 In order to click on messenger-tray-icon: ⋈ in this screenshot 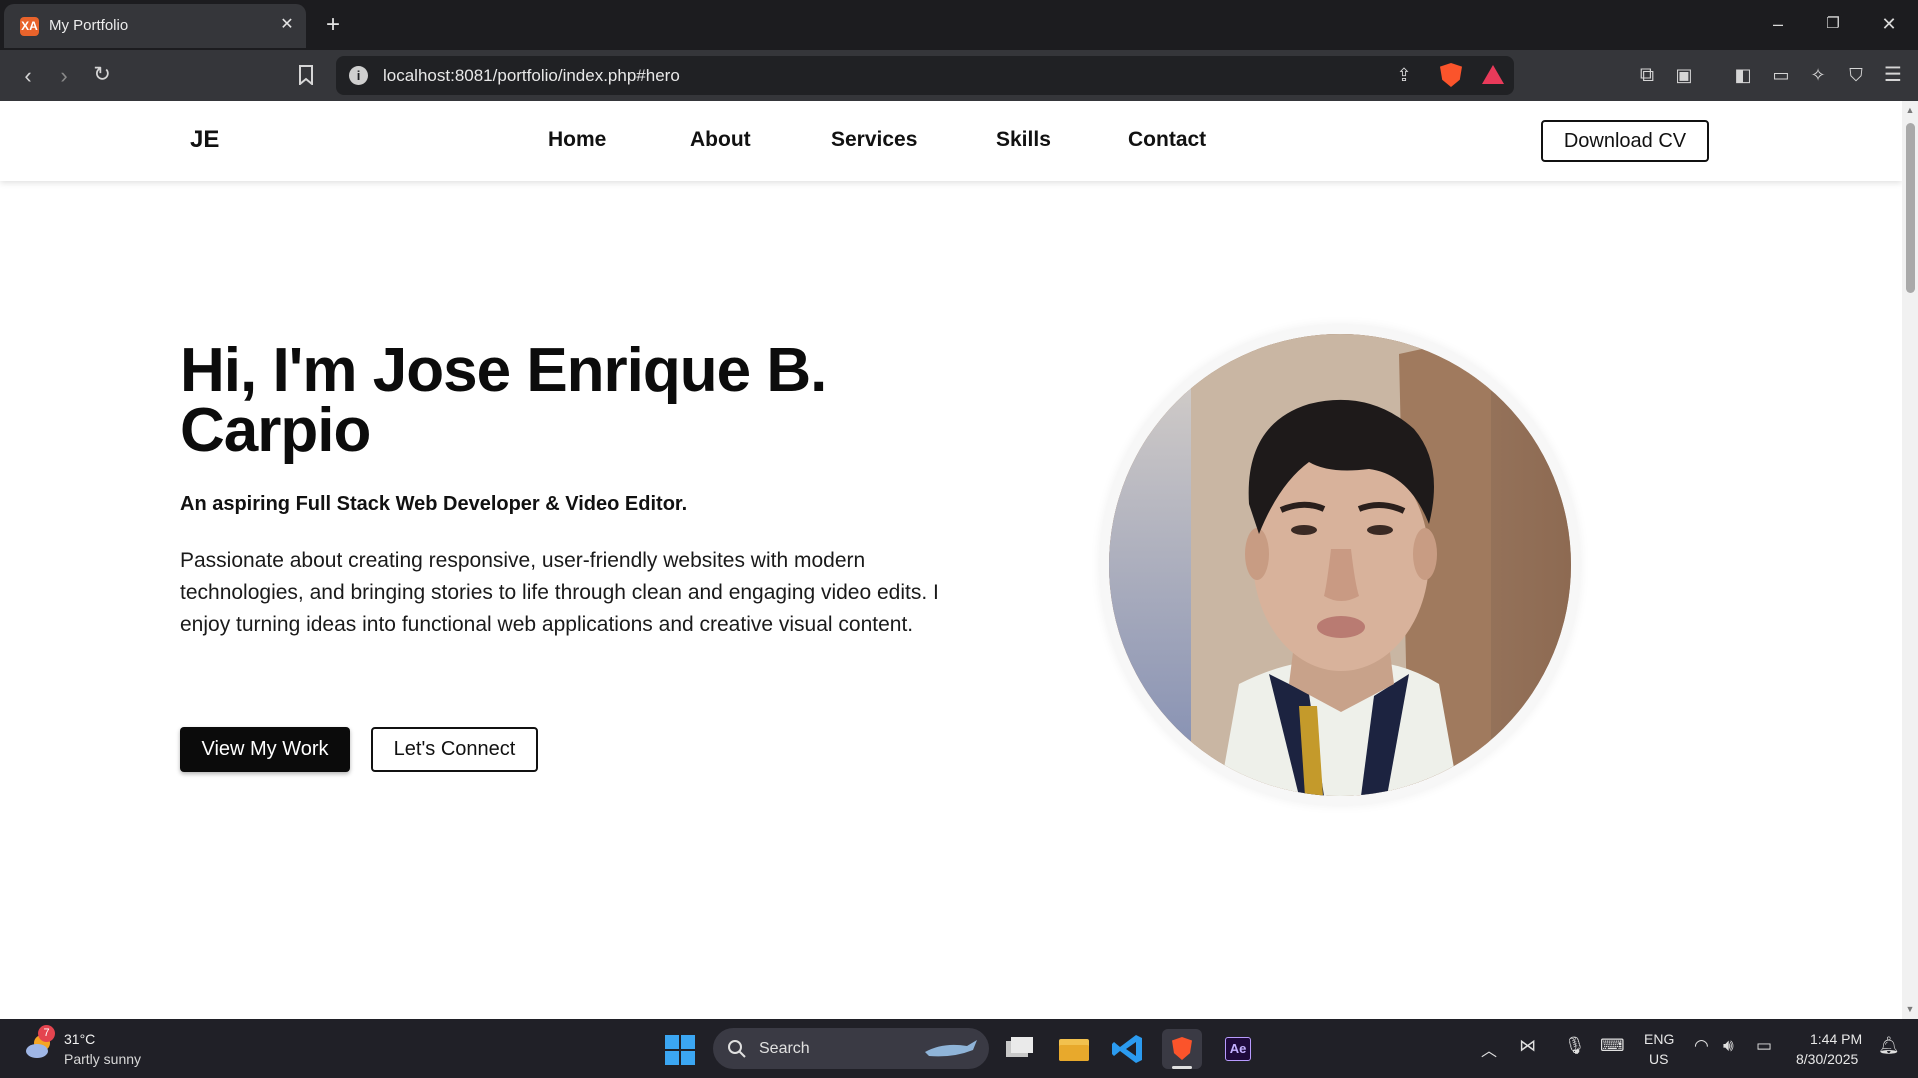, I will do `click(1527, 1046)`.